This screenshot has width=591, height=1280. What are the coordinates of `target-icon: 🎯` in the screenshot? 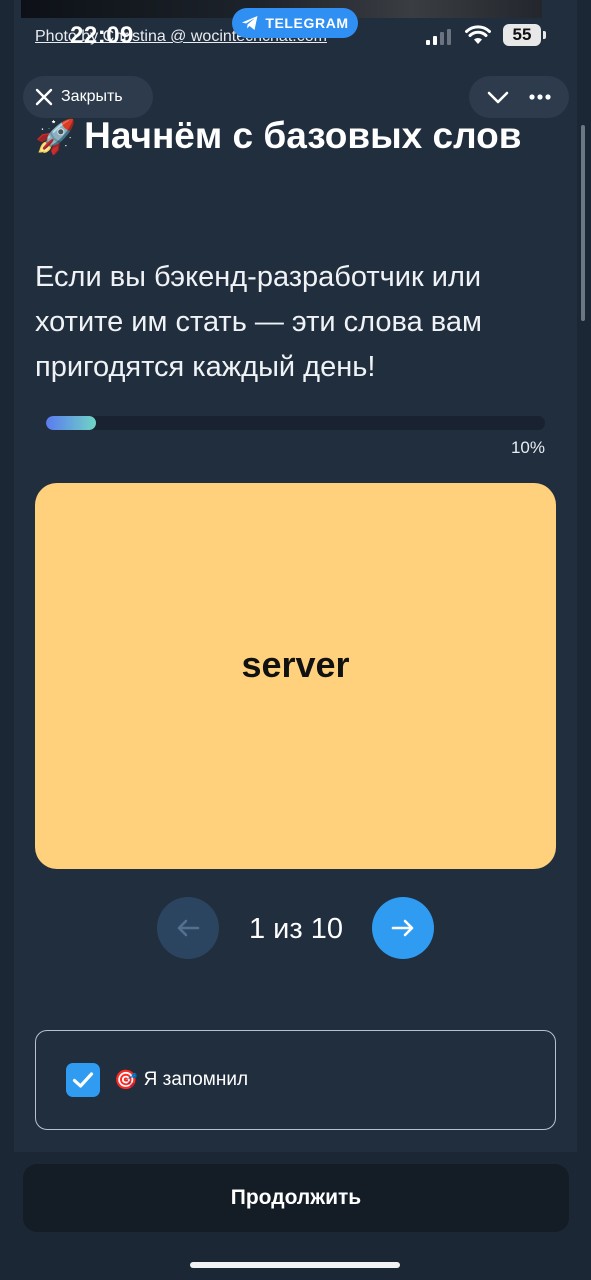 It's located at (126, 1080).